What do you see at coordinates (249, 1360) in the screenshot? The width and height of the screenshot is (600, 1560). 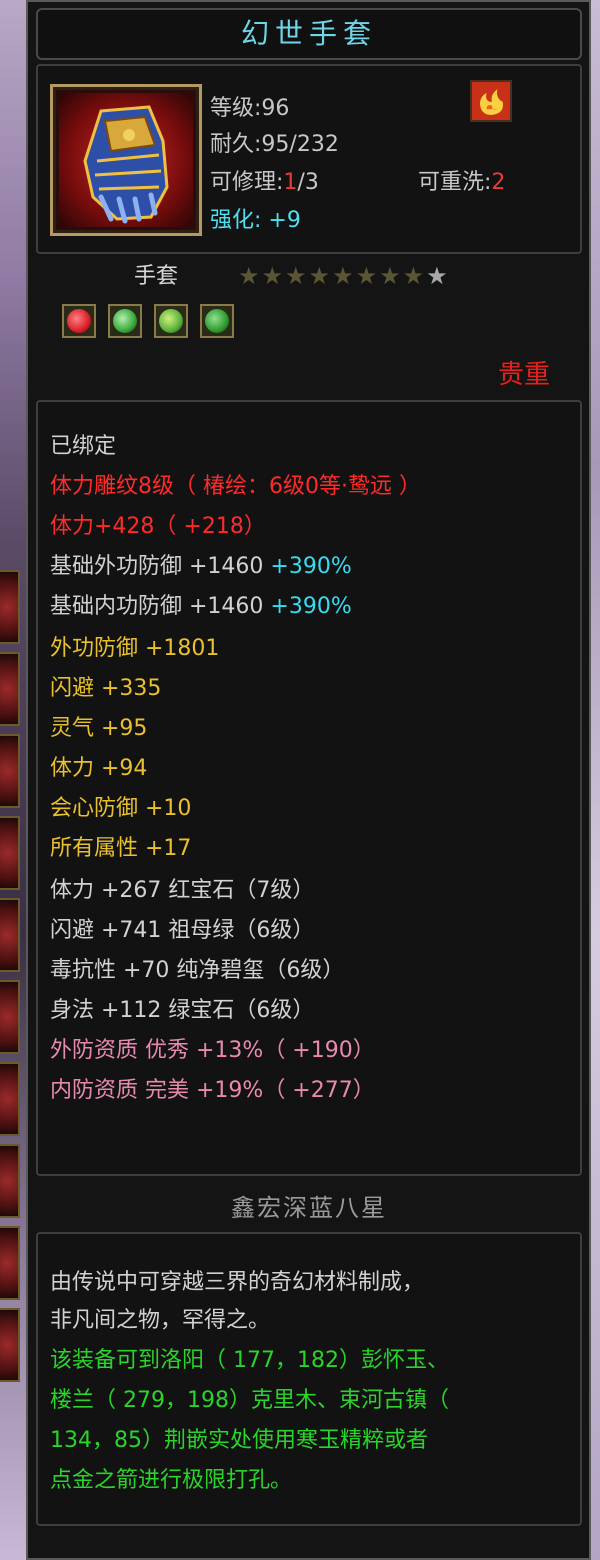 I see `hint-line: 该装备可到洛阳（ 177，182）彭怀玉、` at bounding box center [249, 1360].